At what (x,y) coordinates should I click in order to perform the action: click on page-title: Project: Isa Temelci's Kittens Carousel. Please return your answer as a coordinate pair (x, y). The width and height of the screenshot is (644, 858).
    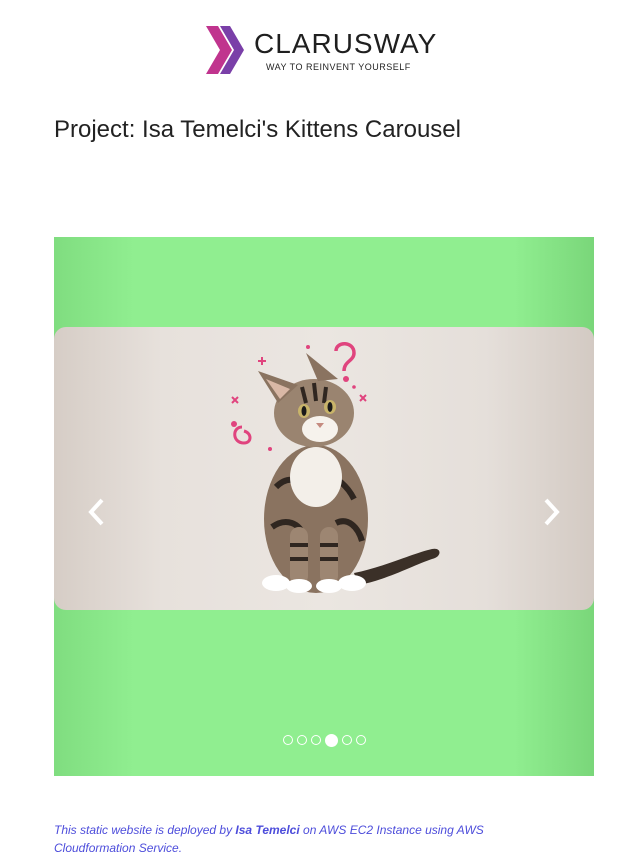
    Looking at the image, I should click on (257, 129).